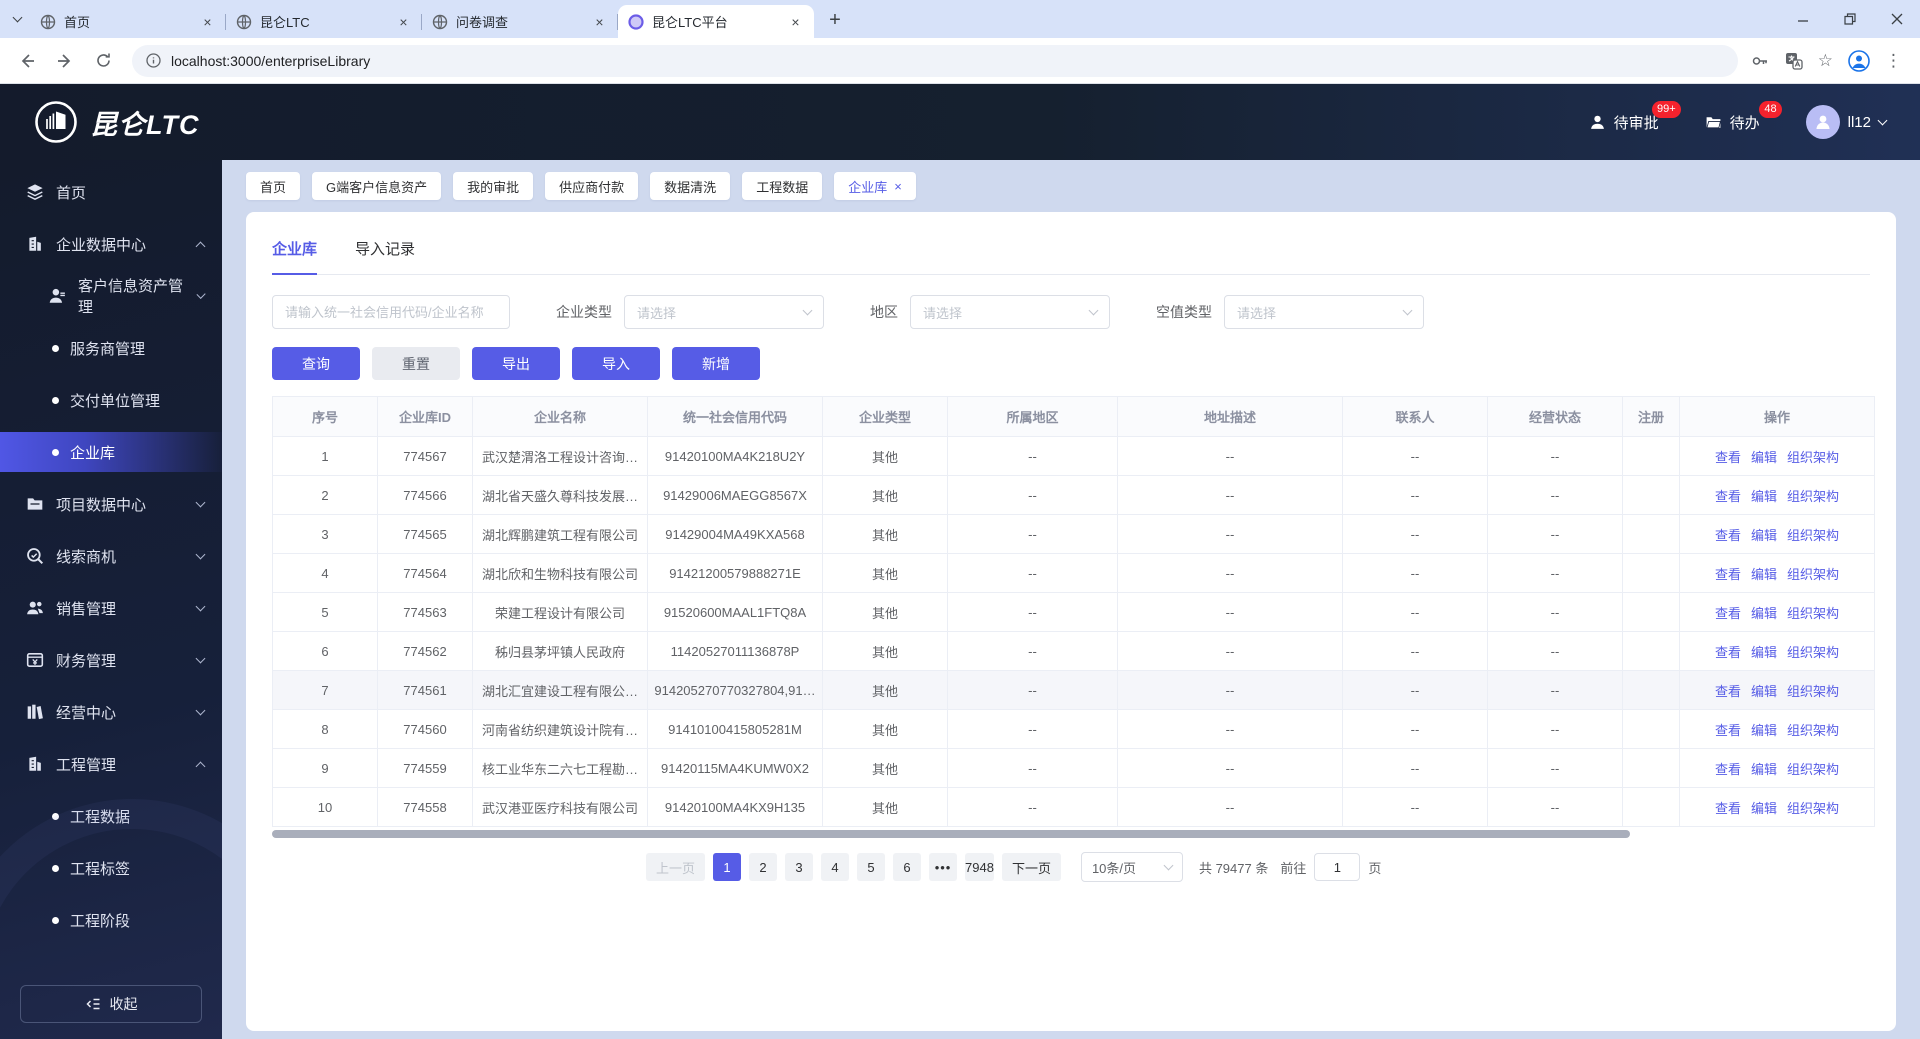  What do you see at coordinates (799, 867) in the screenshot?
I see `page-button-3: 3` at bounding box center [799, 867].